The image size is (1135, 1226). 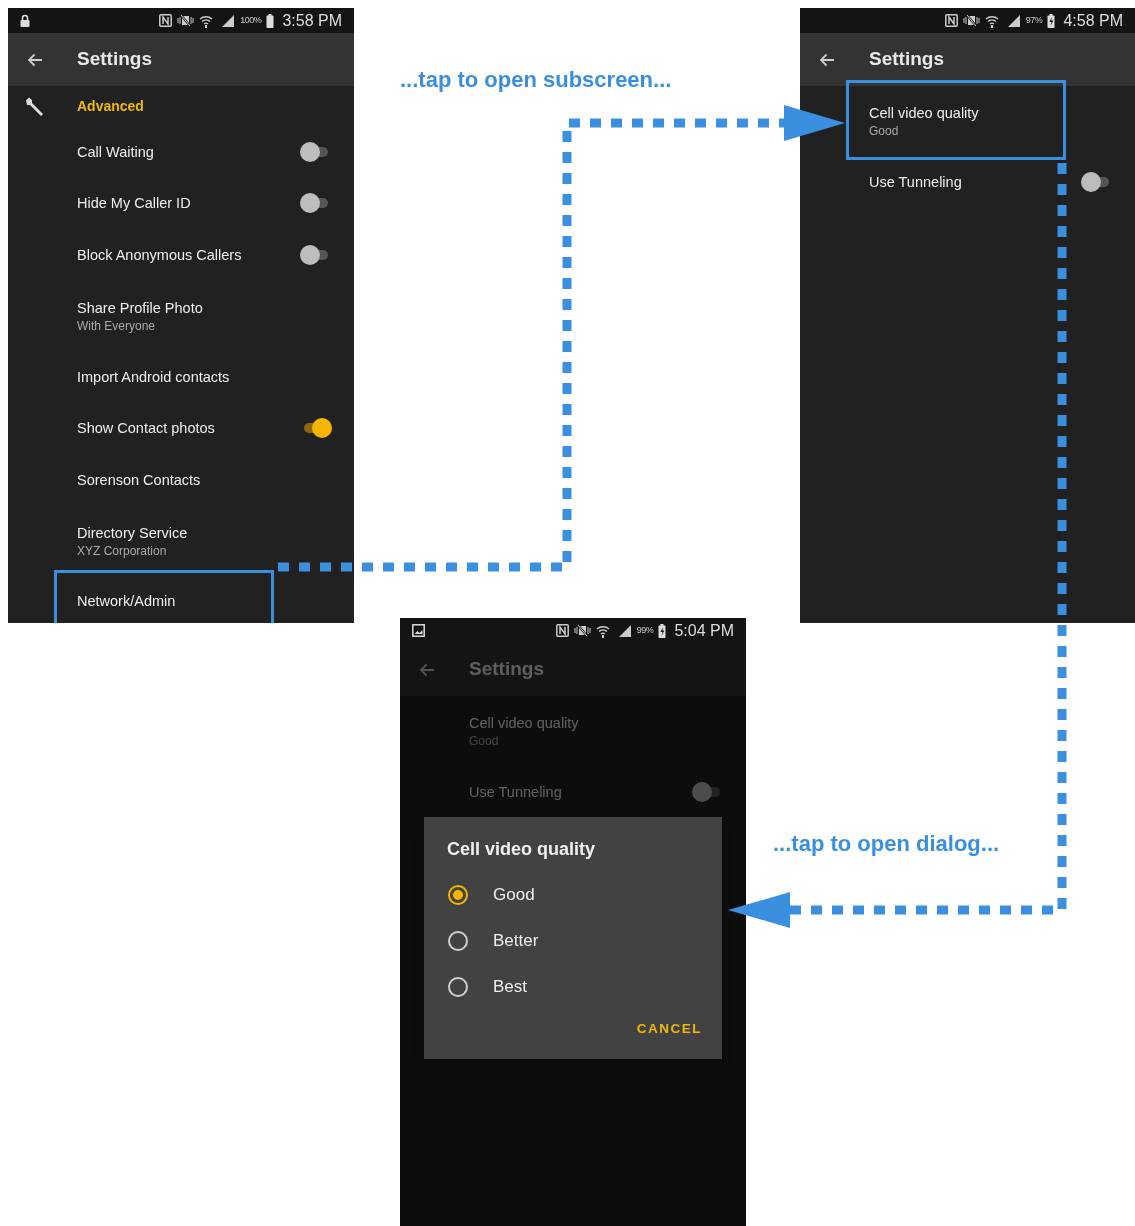 I want to click on settings-item: Block Anonymous Callers, so click(x=181, y=255).